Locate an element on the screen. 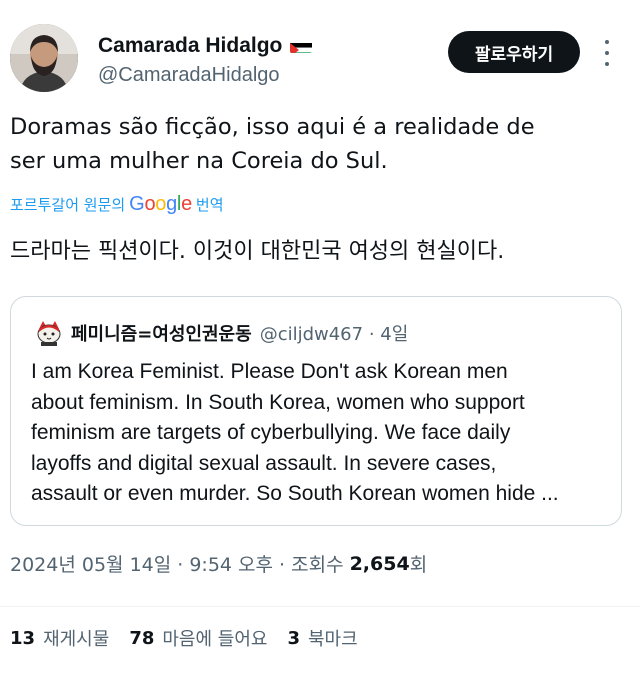 The image size is (640, 678). likes-label: 마음에 들어요 is located at coordinates (215, 639).